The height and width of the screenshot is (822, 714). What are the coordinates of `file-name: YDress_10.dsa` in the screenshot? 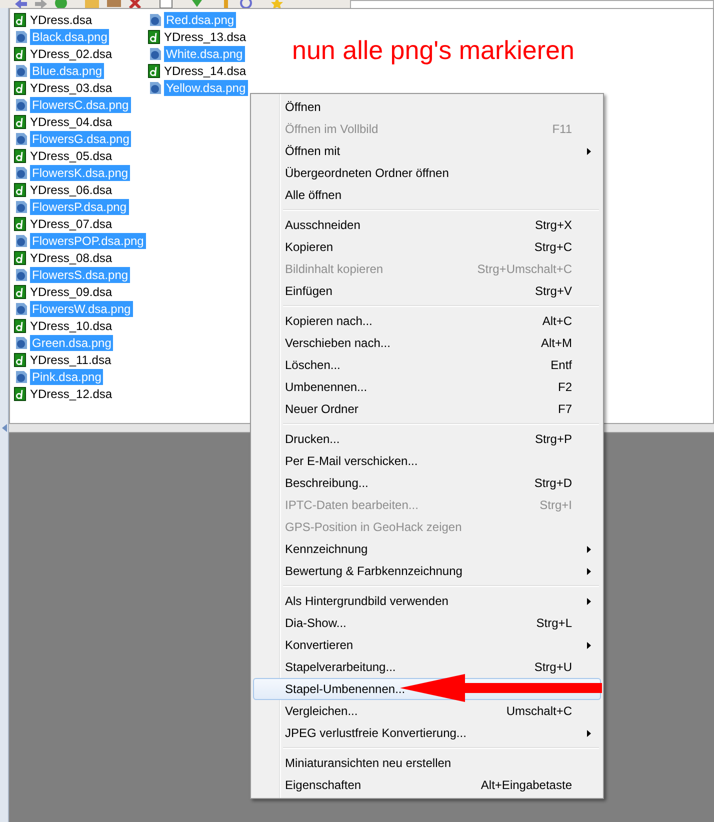 It's located at (71, 326).